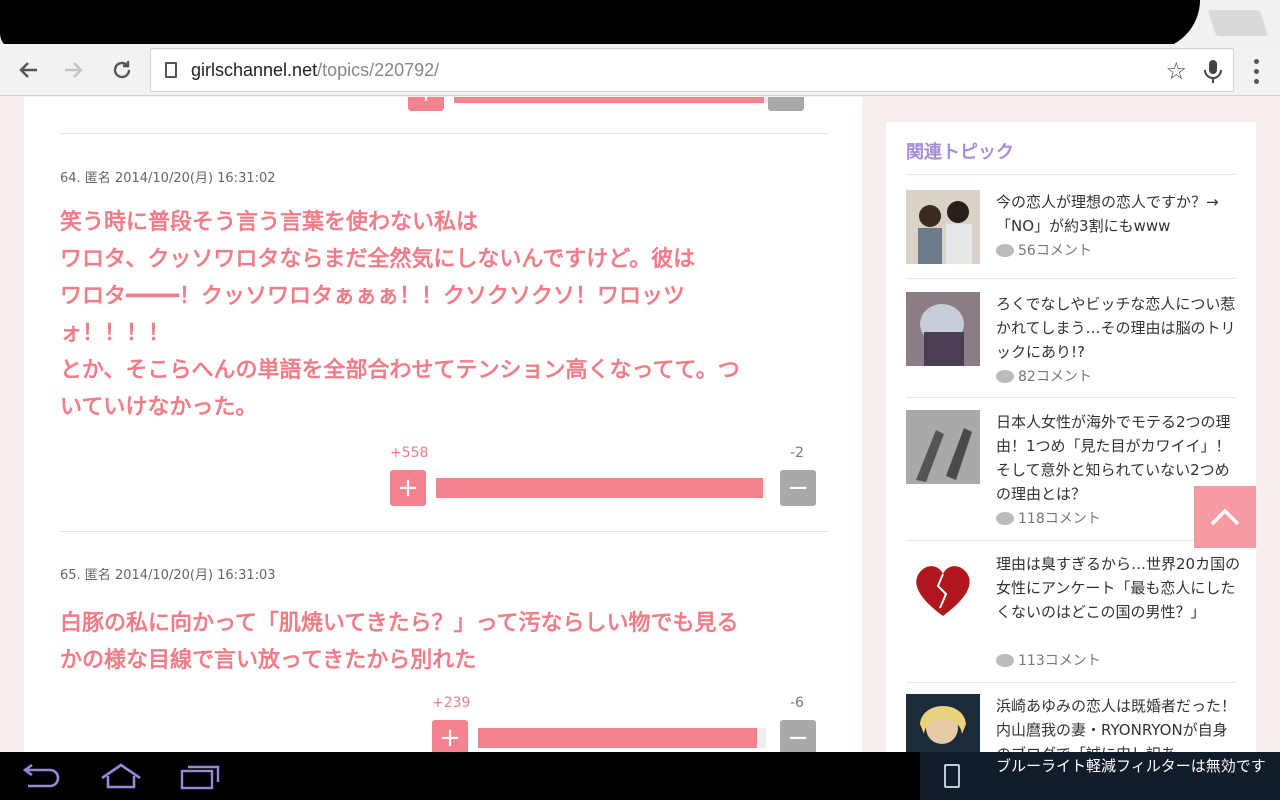 The height and width of the screenshot is (800, 1280). I want to click on reload-button, so click(122, 70).